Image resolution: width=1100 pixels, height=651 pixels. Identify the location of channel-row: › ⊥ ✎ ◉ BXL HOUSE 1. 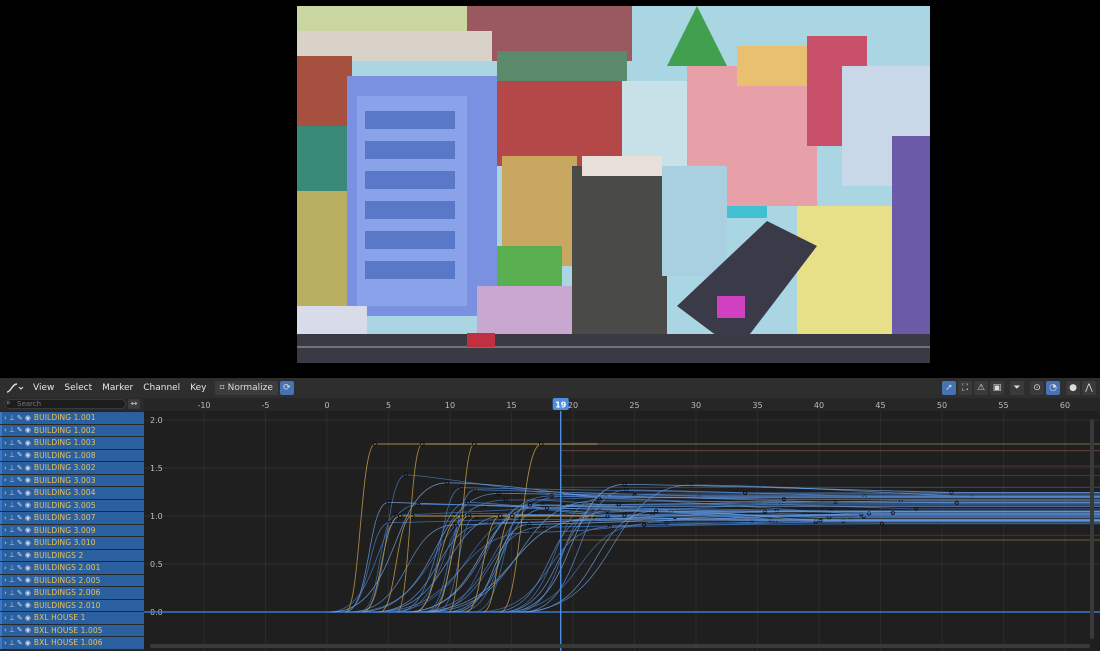
(72, 618).